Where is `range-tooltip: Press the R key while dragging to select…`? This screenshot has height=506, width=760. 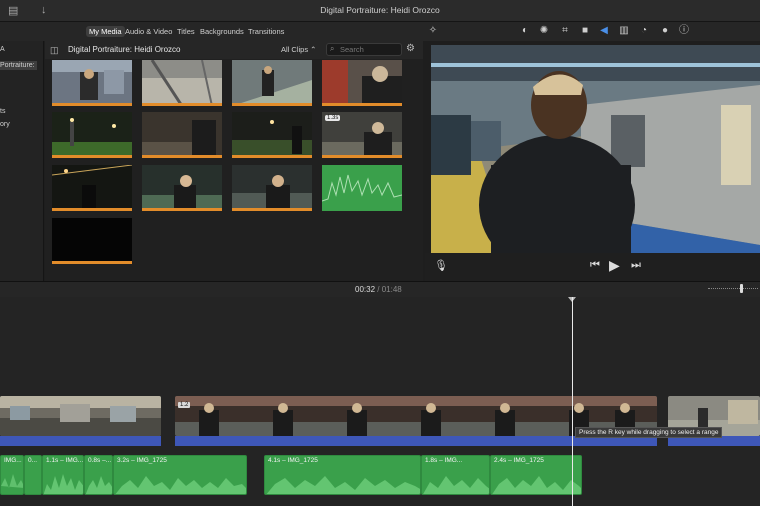
range-tooltip: Press the R key while dragging to select… is located at coordinates (649, 432).